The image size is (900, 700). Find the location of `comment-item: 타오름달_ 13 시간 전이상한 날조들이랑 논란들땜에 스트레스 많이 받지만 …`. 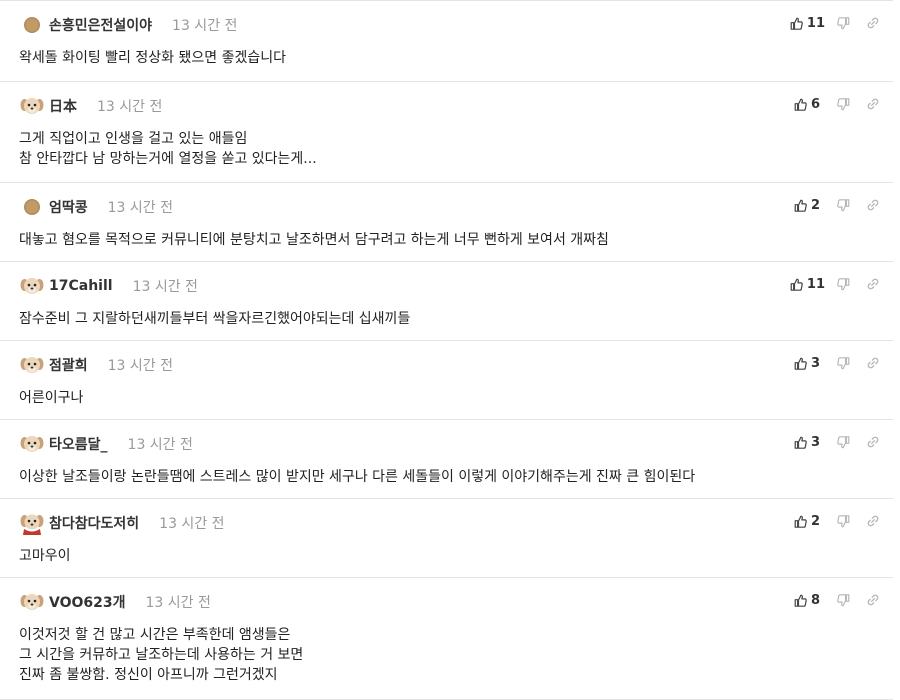

comment-item: 타오름달_ 13 시간 전이상한 날조들이랑 논란들땜에 스트레스 많이 받지만 … is located at coordinates (446, 459).